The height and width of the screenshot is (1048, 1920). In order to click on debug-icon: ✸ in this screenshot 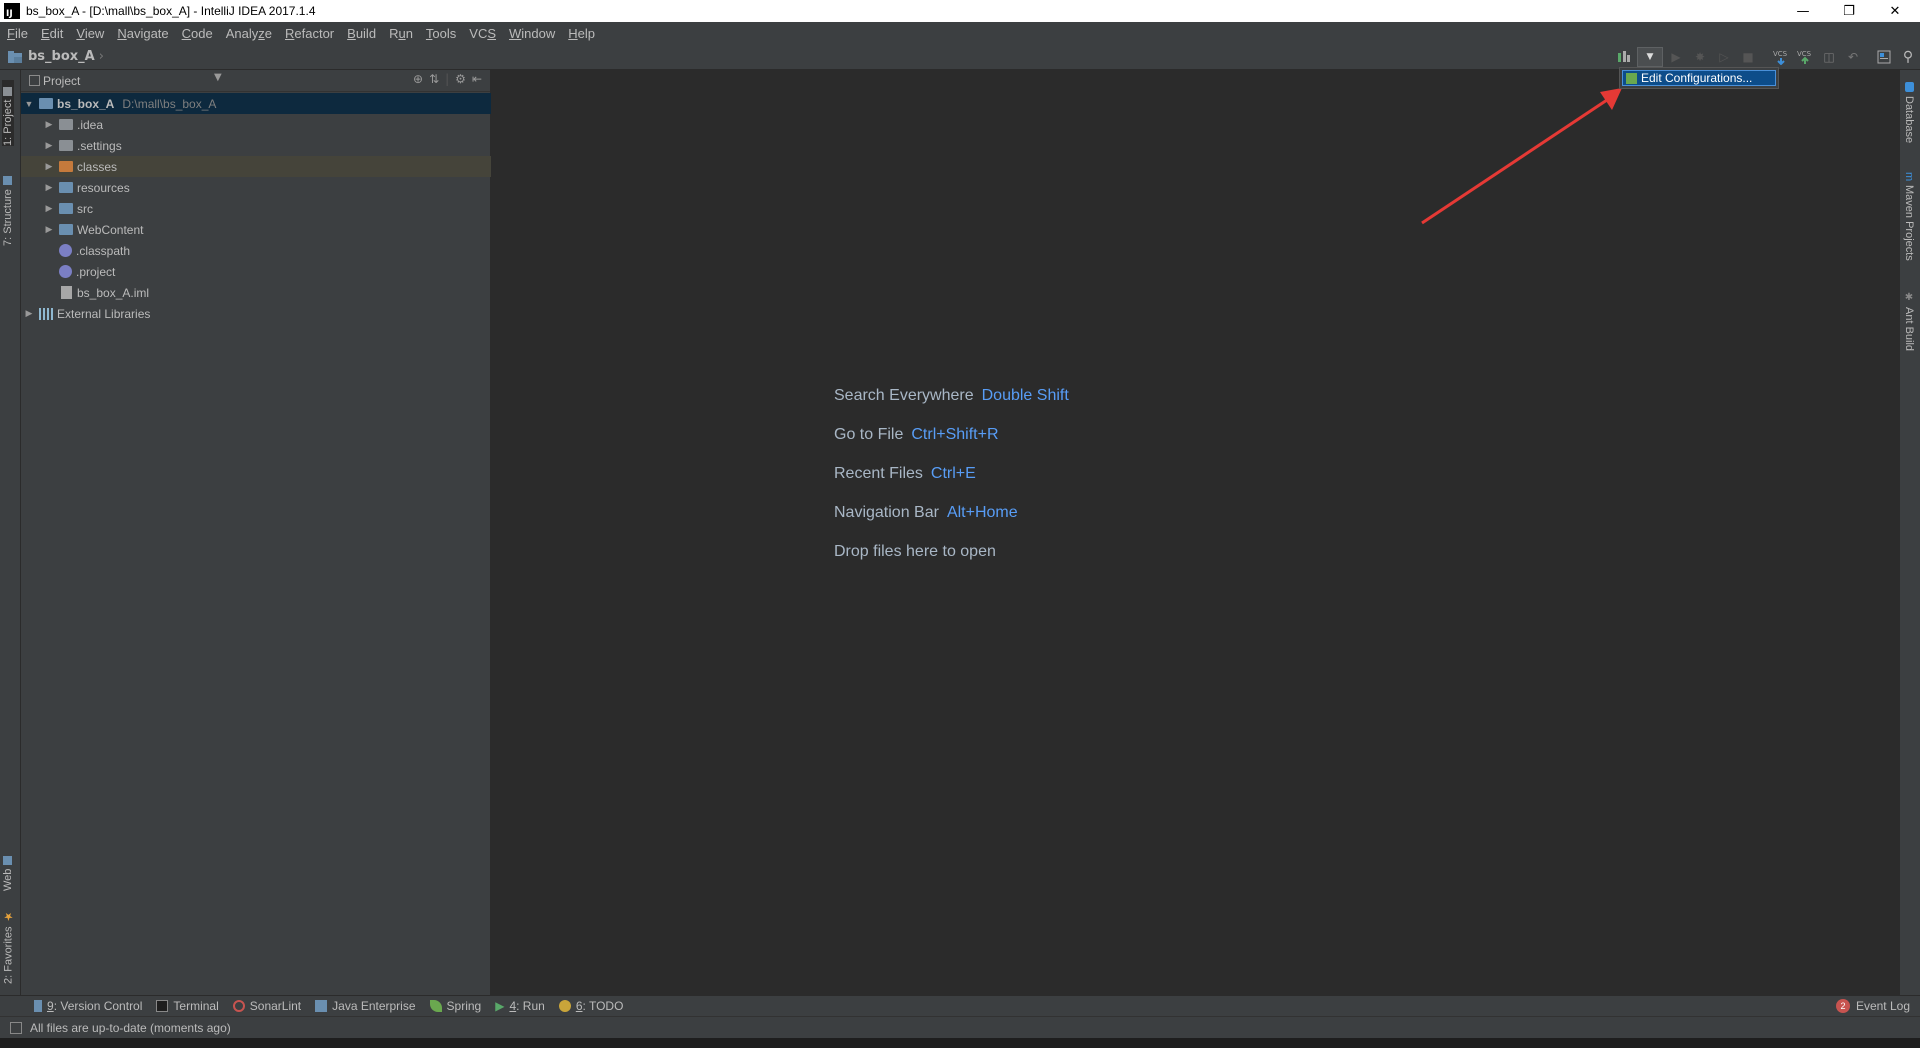, I will do `click(1700, 57)`.